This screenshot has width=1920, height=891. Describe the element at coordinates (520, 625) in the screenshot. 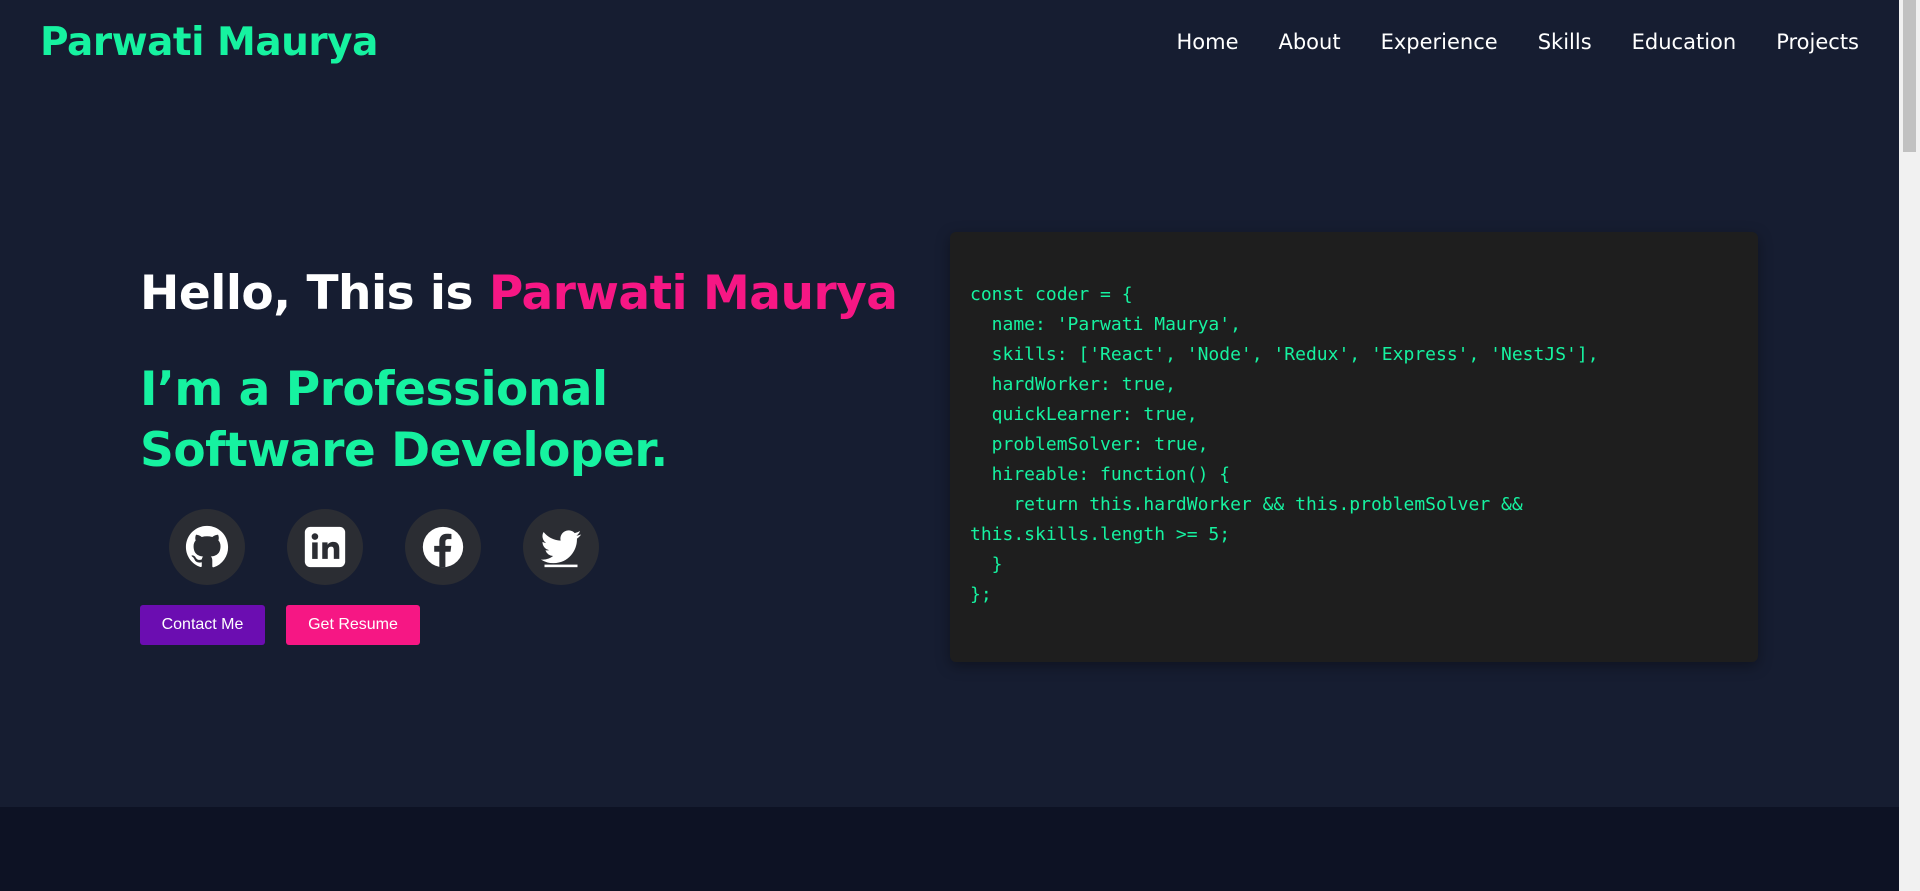

I see `hero-actions: Contact Me Get Resume` at that location.